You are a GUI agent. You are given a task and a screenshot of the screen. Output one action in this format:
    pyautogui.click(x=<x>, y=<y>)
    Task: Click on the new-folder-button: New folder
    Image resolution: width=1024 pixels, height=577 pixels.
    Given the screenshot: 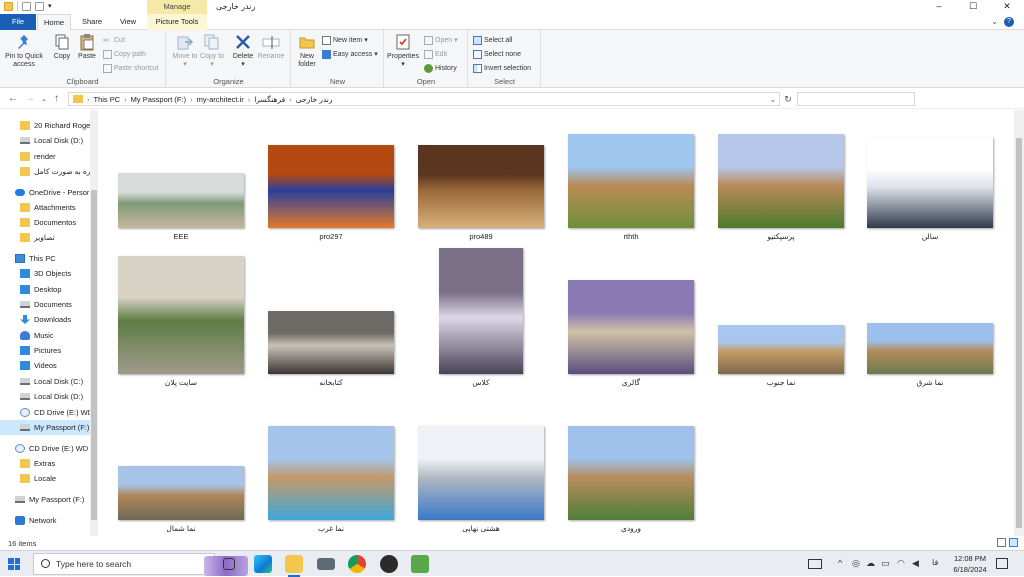 What is the action you would take?
    pyautogui.click(x=307, y=51)
    